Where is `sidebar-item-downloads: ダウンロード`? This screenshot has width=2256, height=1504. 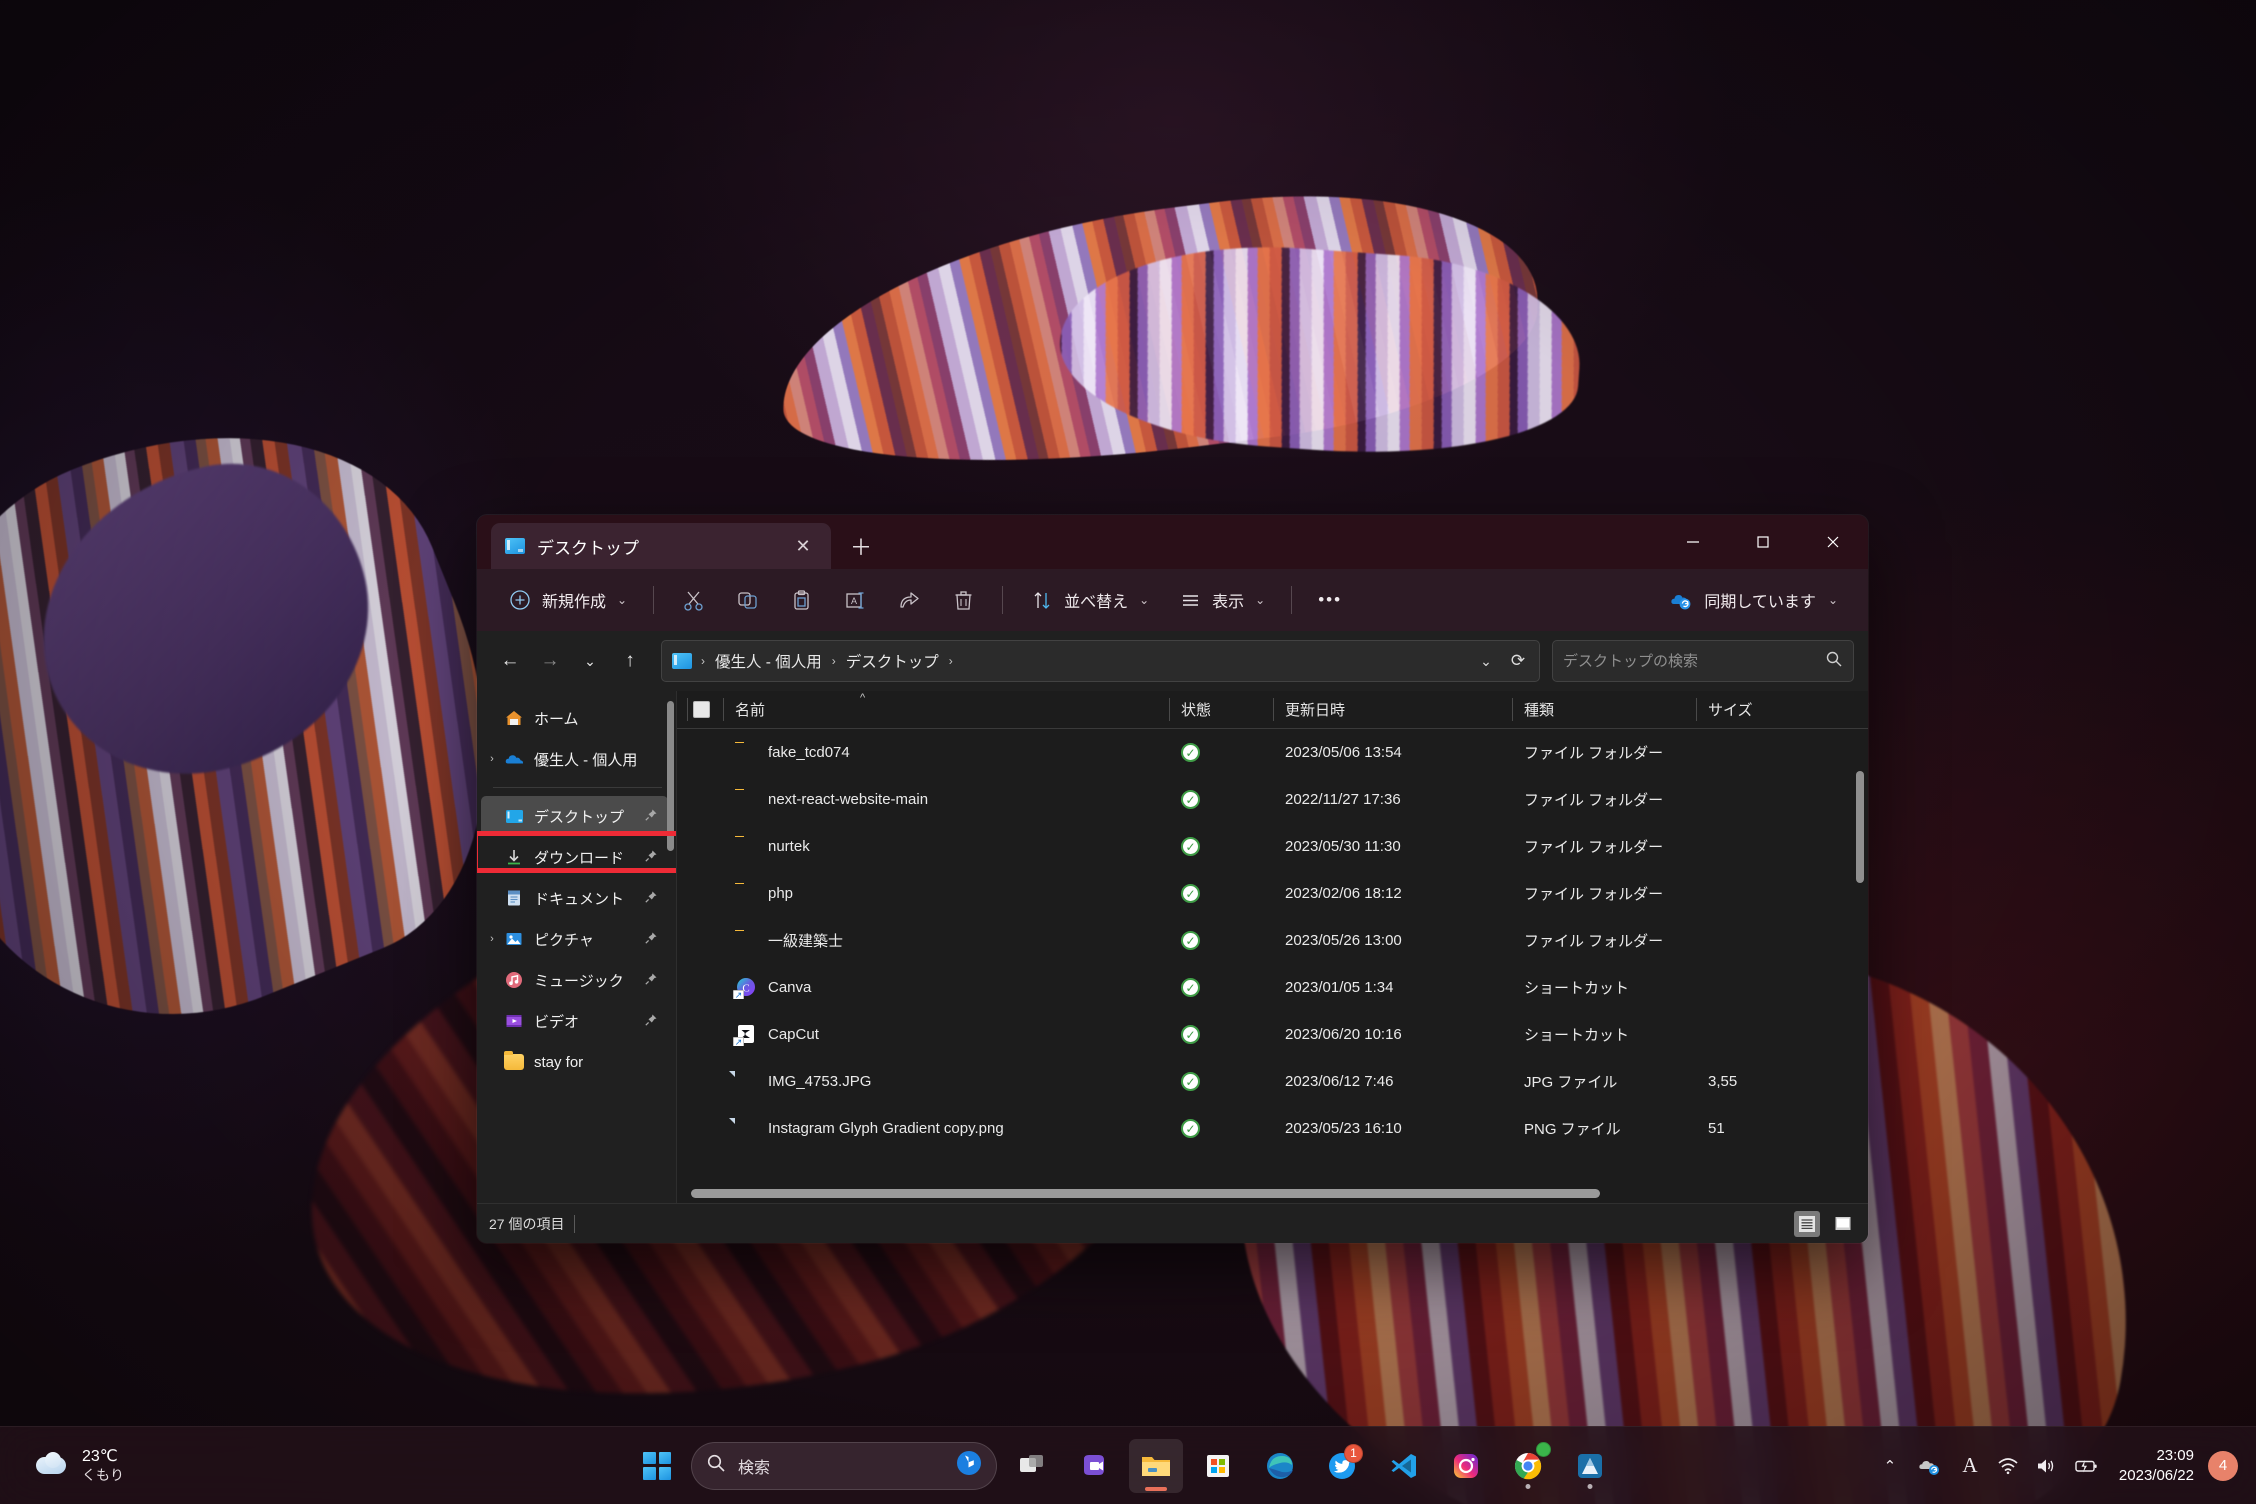 sidebar-item-downloads: ダウンロード is located at coordinates (574, 857).